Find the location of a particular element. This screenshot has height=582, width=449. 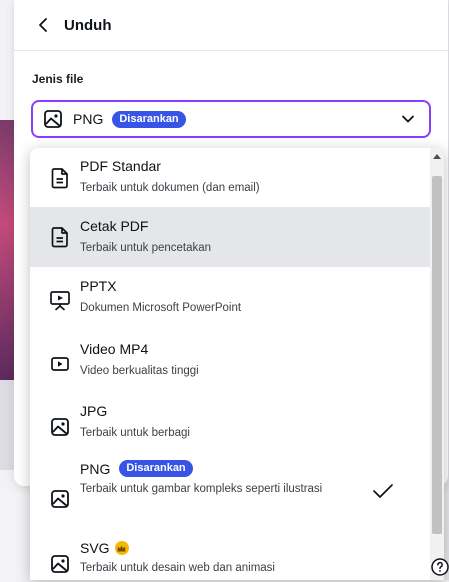

back-button is located at coordinates (43, 25).